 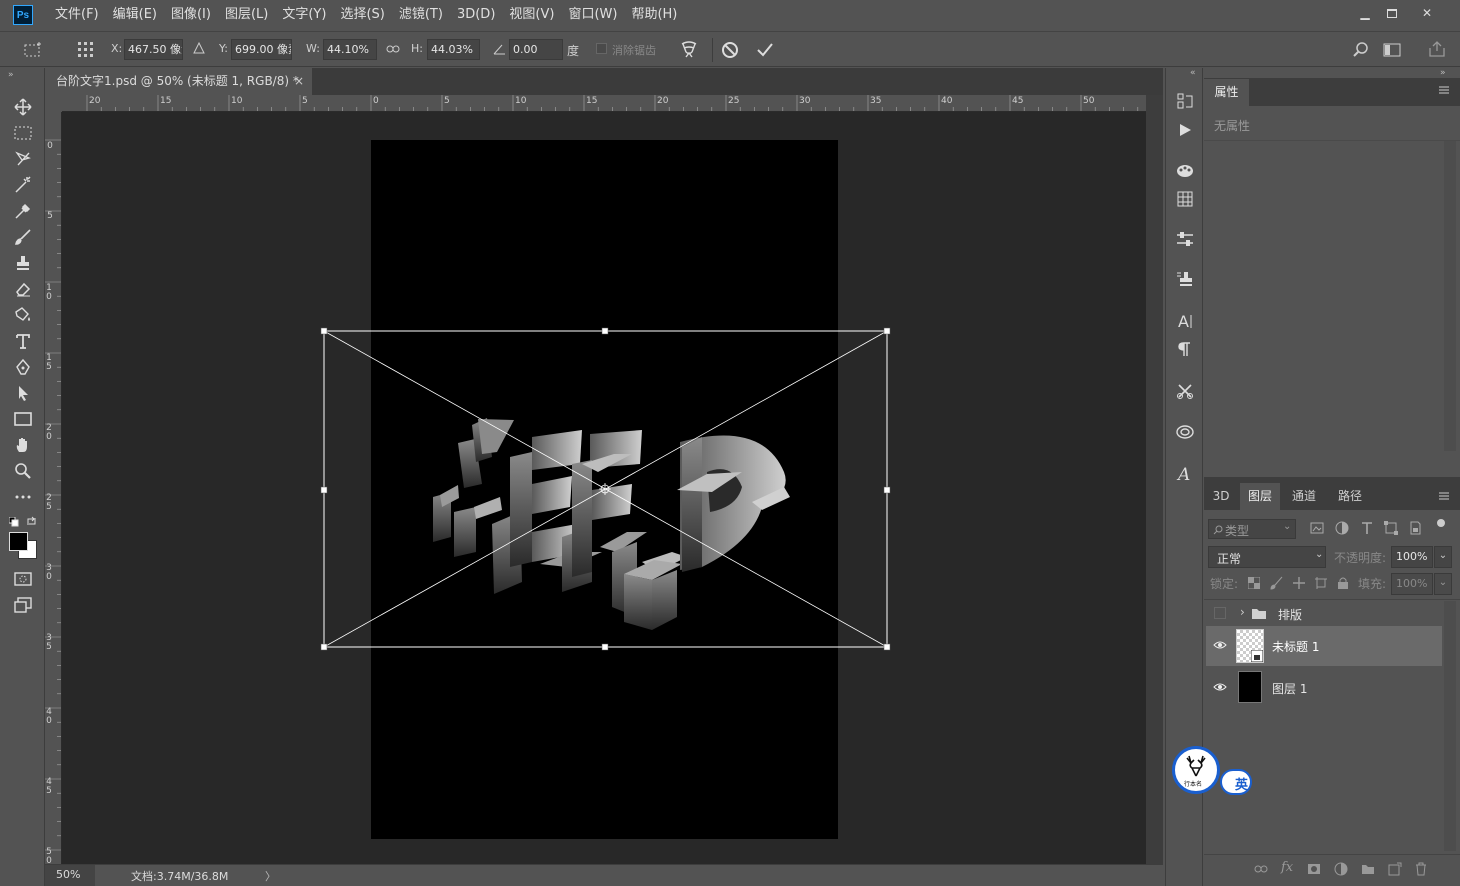 I want to click on paint-bucket-tool-icon, so click(x=23, y=315).